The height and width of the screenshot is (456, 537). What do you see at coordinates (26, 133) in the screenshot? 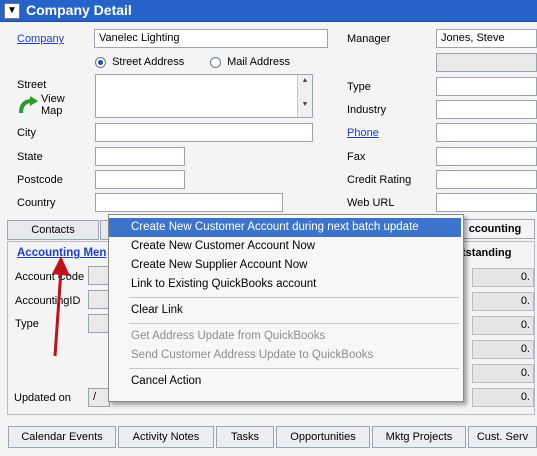
I see `city-label: City` at bounding box center [26, 133].